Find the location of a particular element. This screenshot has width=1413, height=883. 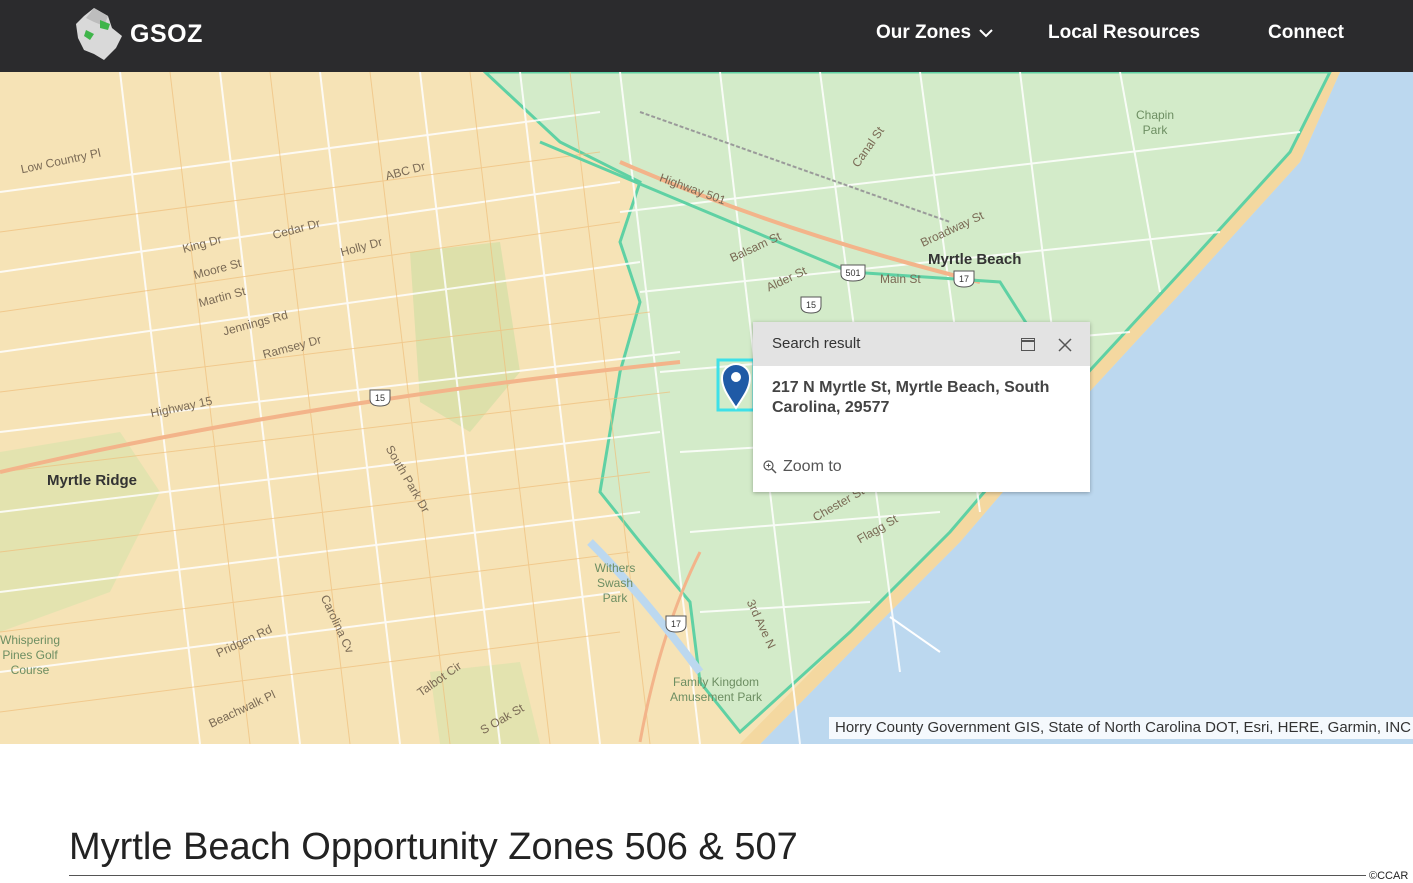

zoom-to-button: Zoom to is located at coordinates (802, 467).